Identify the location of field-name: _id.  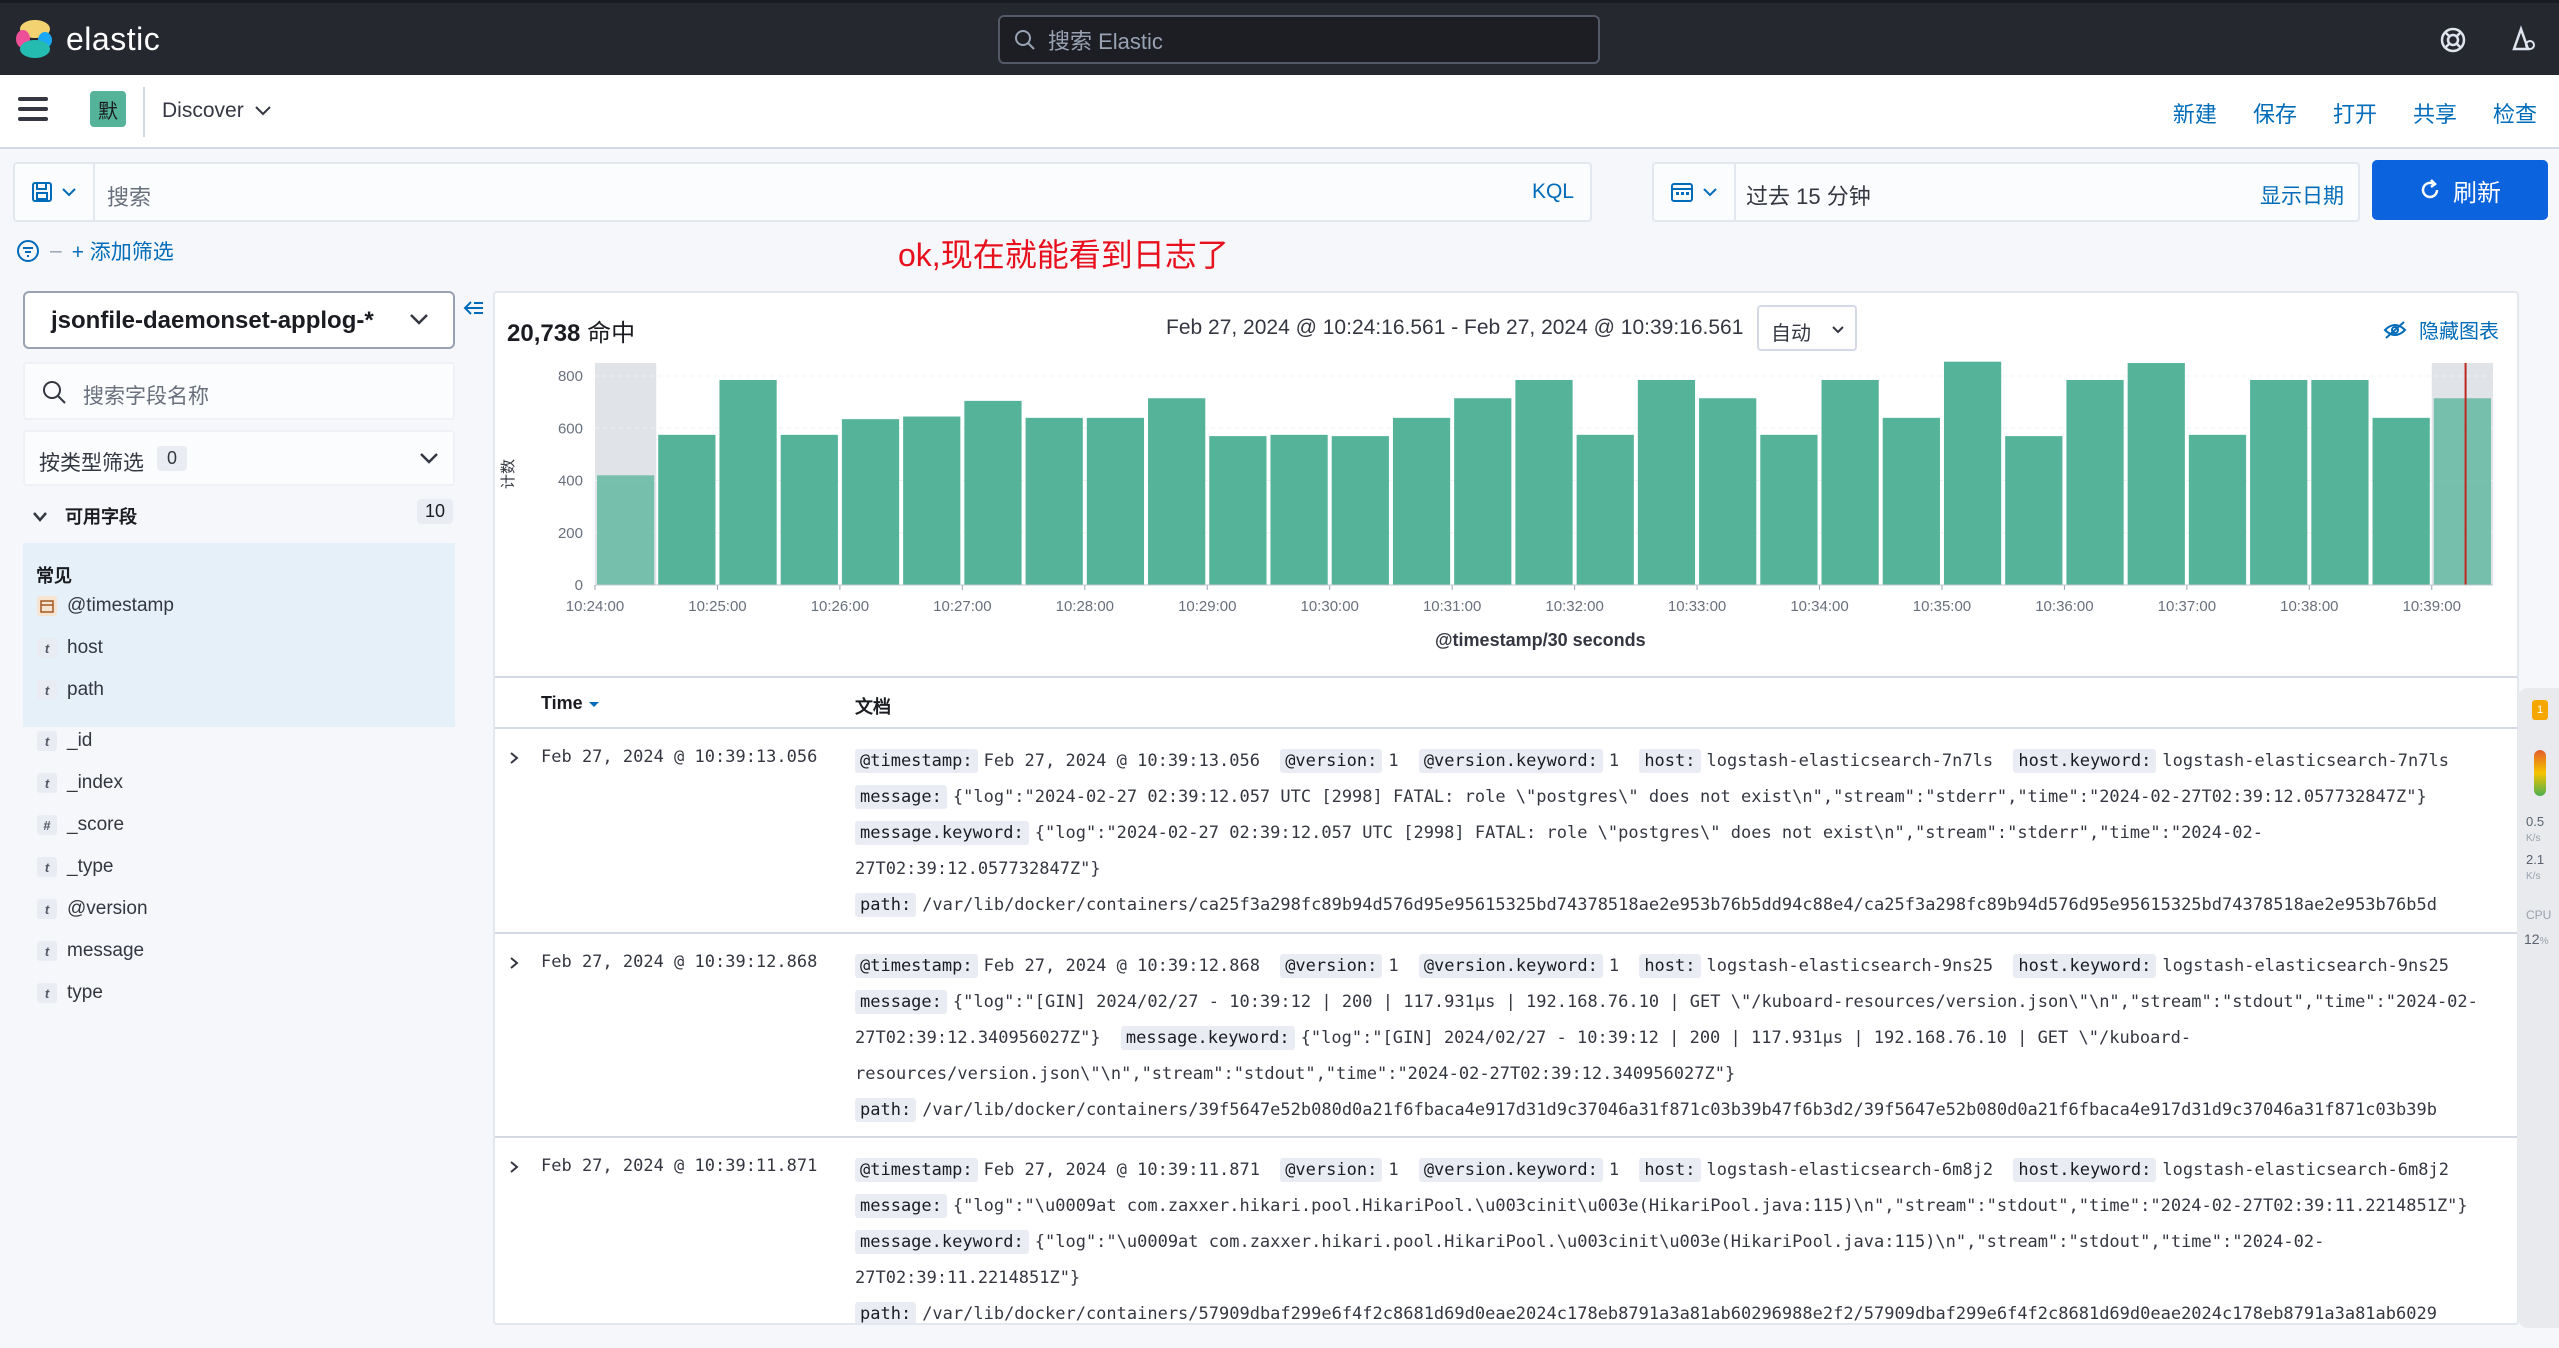
(80, 740).